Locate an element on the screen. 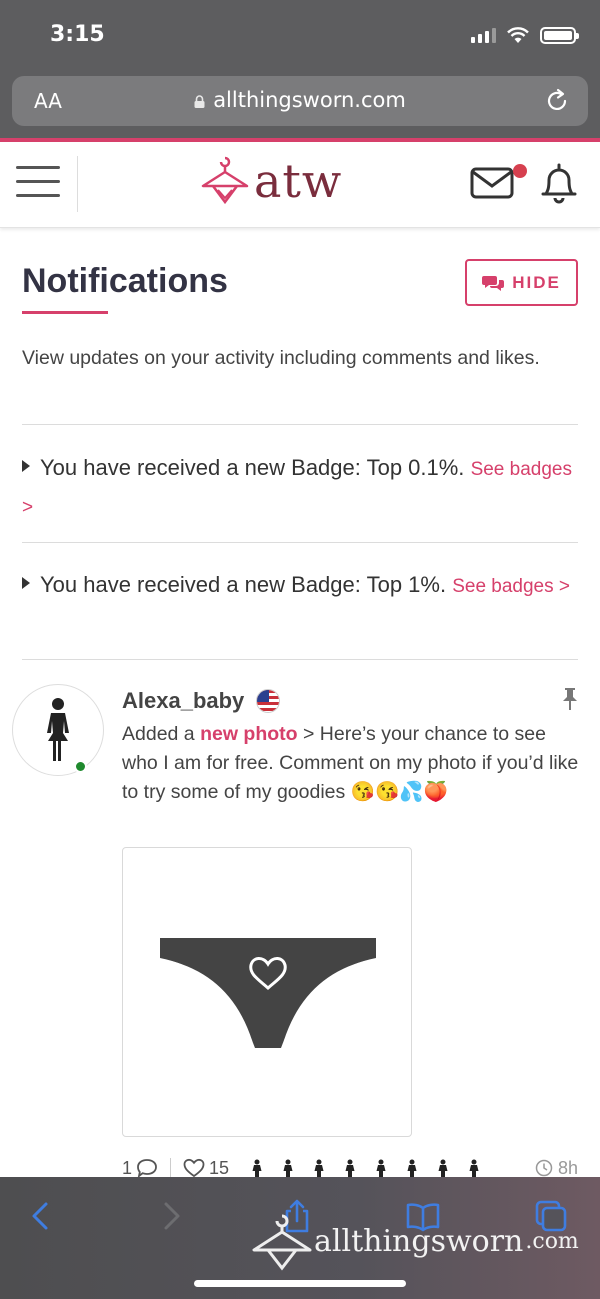 This screenshot has height=1299, width=600. site-logo: atw is located at coordinates (271, 181).